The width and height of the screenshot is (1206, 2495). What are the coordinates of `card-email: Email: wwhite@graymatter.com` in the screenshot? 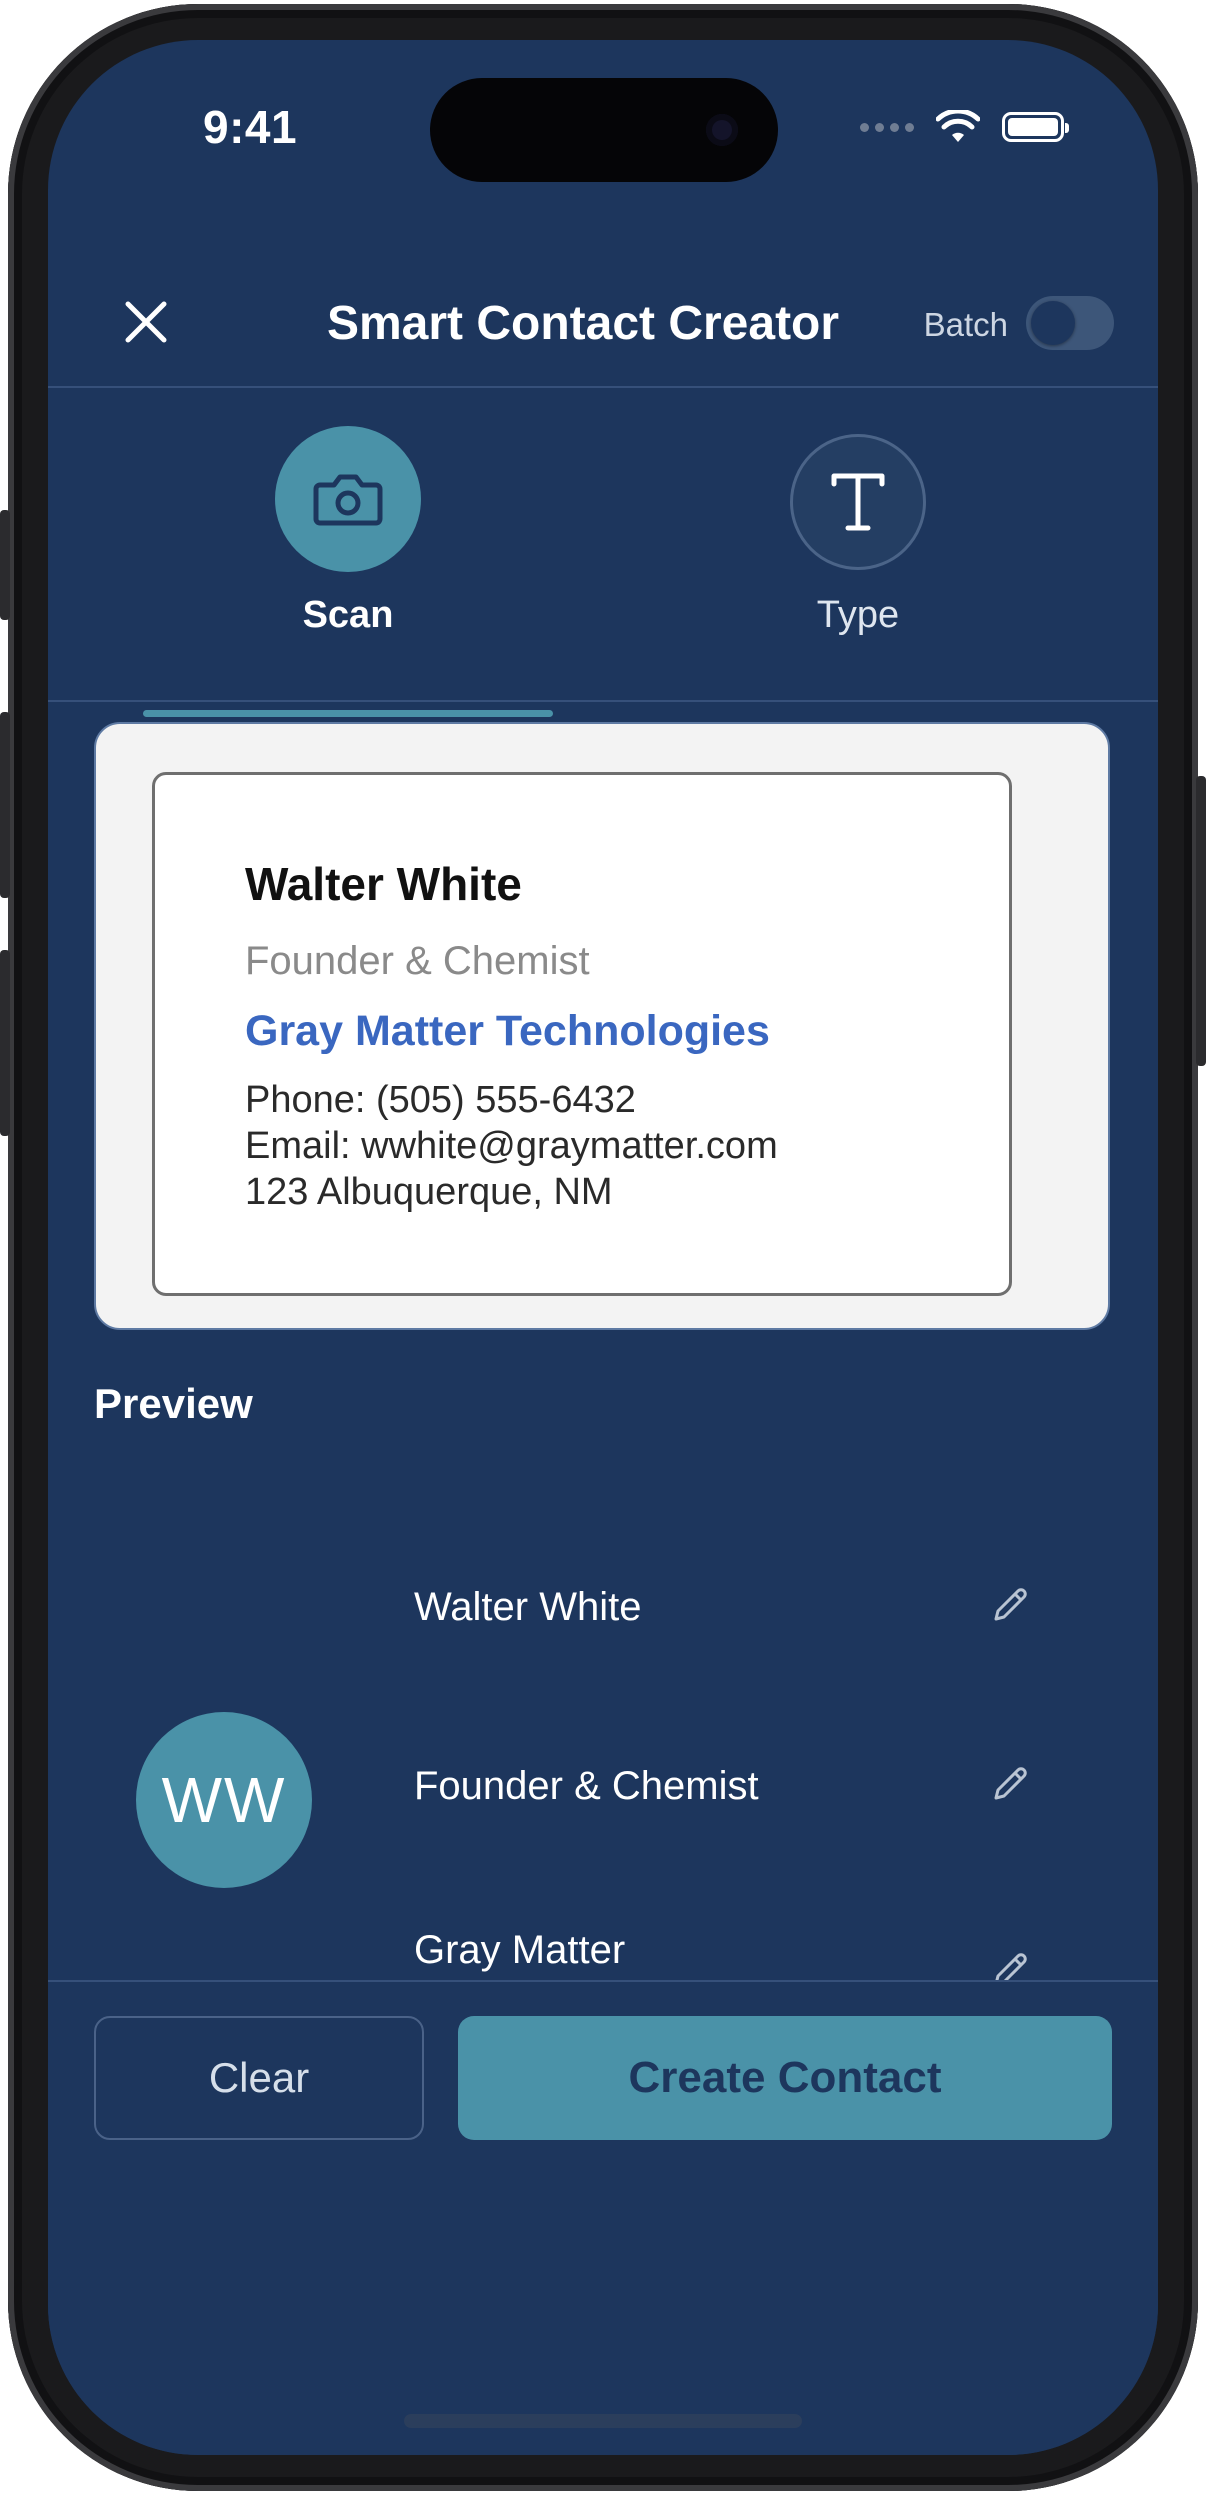 It's located at (511, 1146).